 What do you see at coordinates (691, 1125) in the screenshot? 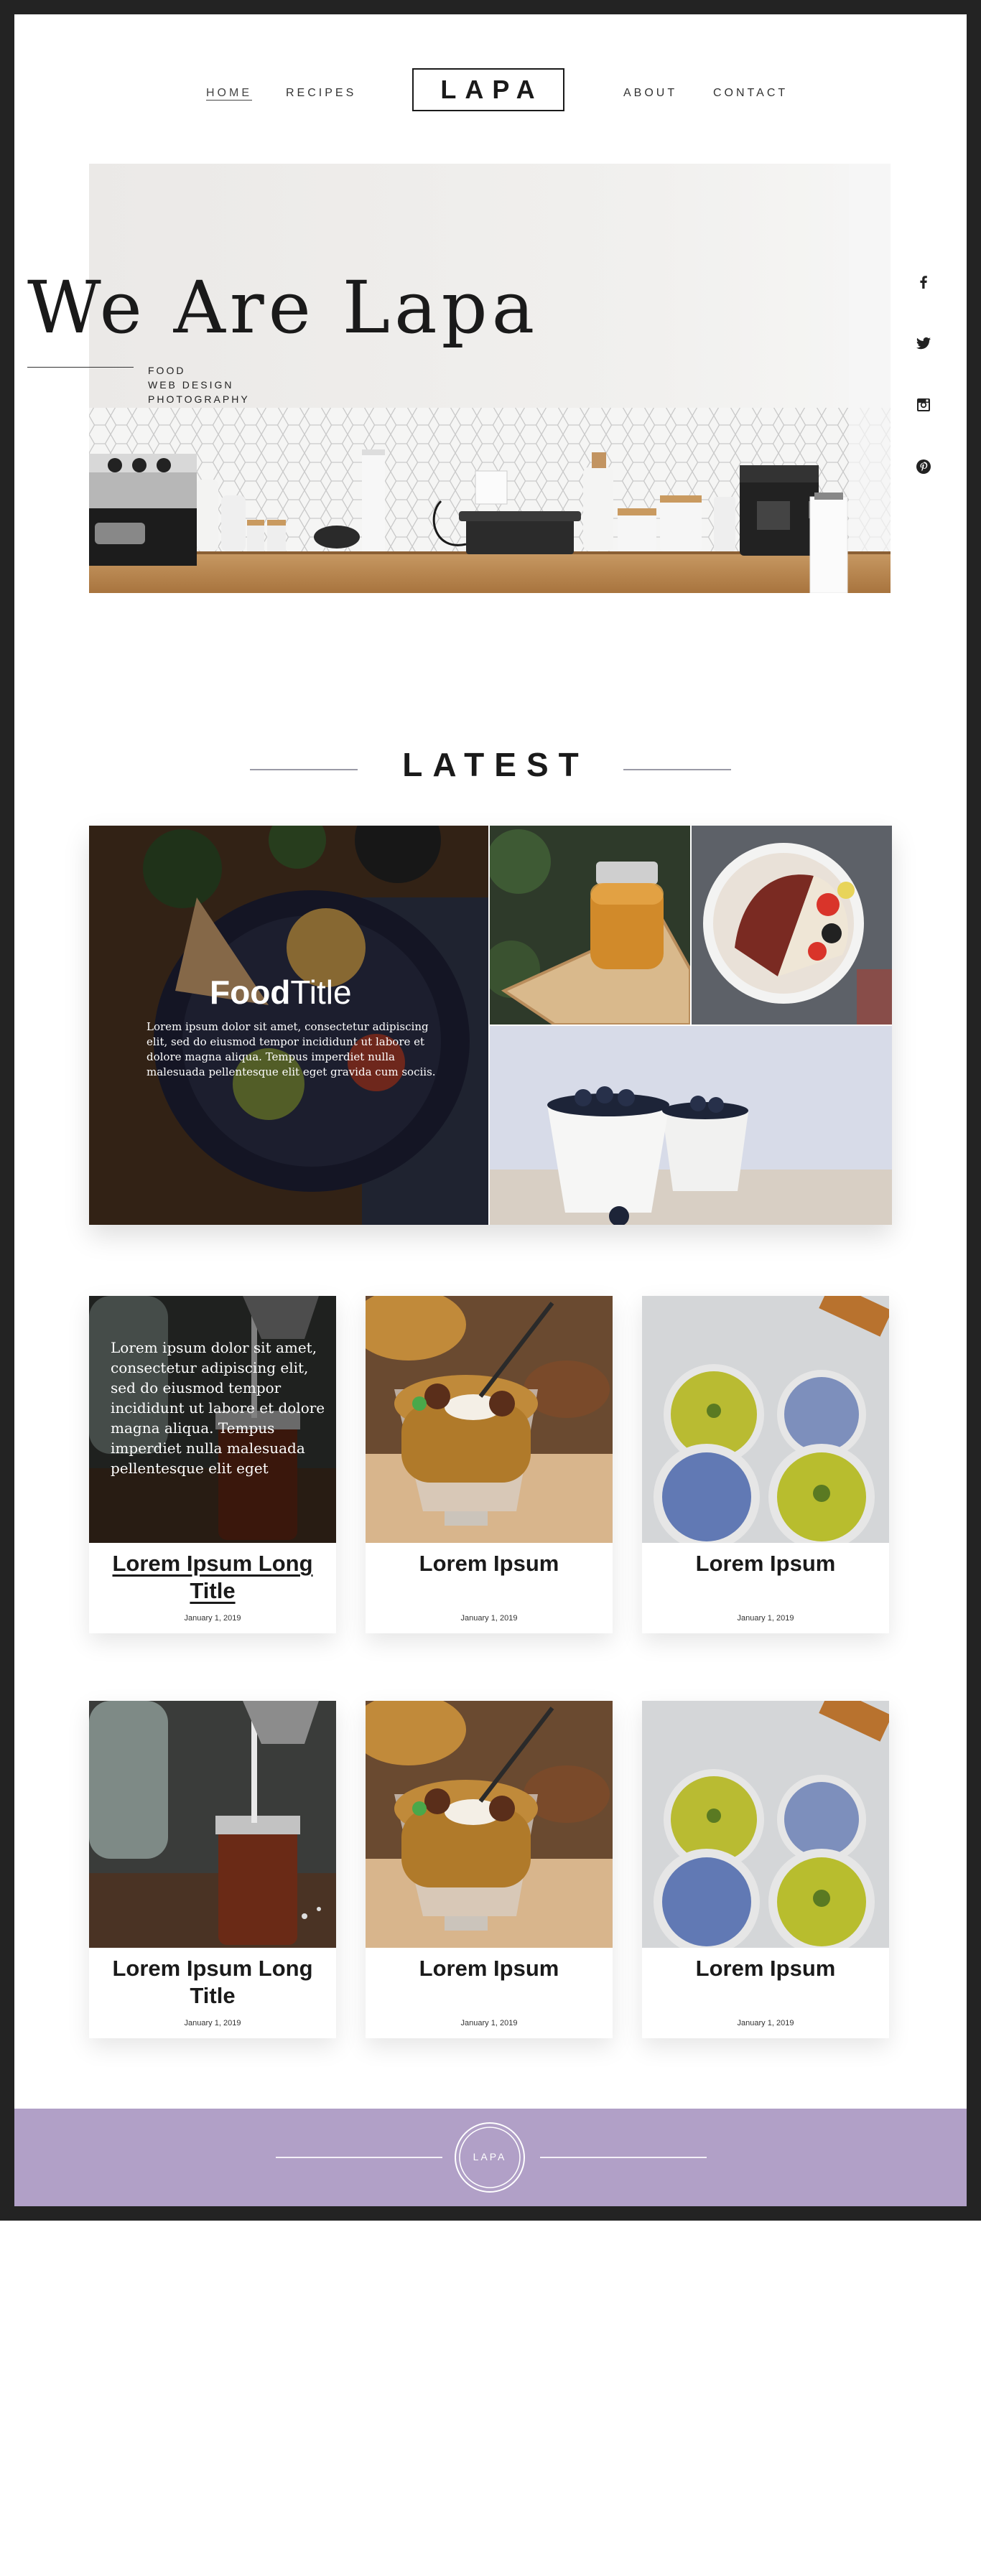
I see `blueberries-image` at bounding box center [691, 1125].